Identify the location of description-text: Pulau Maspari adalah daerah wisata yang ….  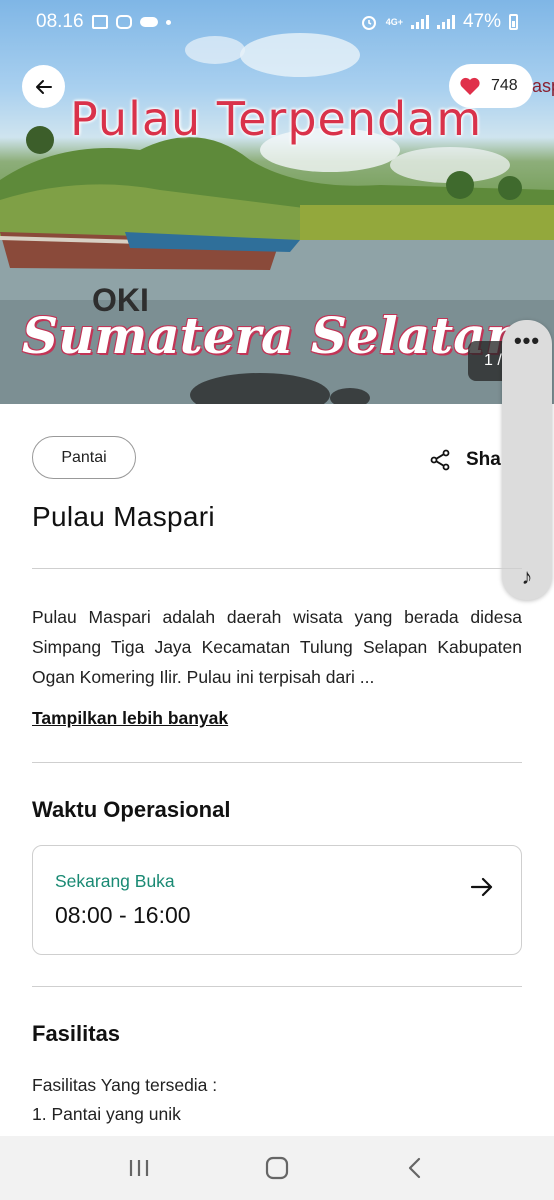
(277, 647).